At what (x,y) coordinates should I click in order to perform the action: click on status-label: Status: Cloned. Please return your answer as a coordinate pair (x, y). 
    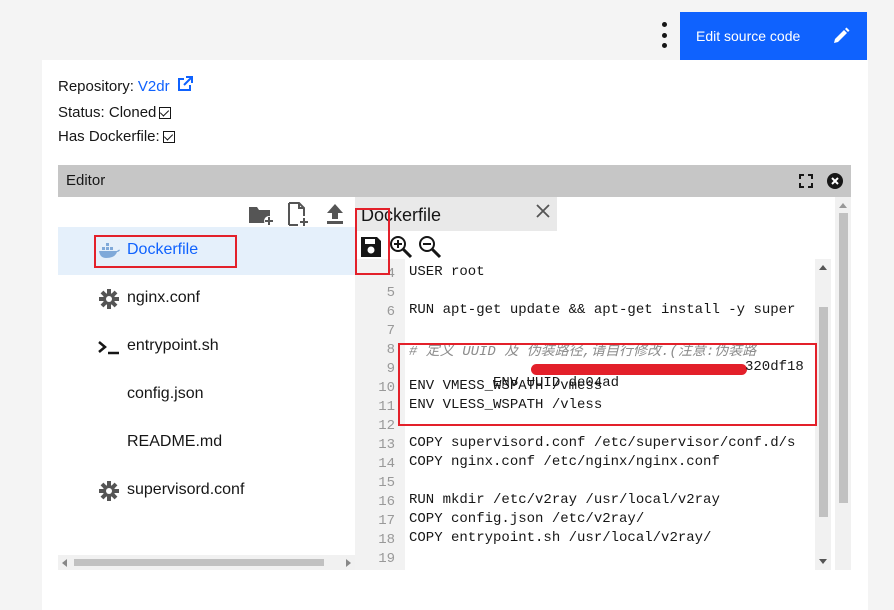
    Looking at the image, I should click on (107, 112).